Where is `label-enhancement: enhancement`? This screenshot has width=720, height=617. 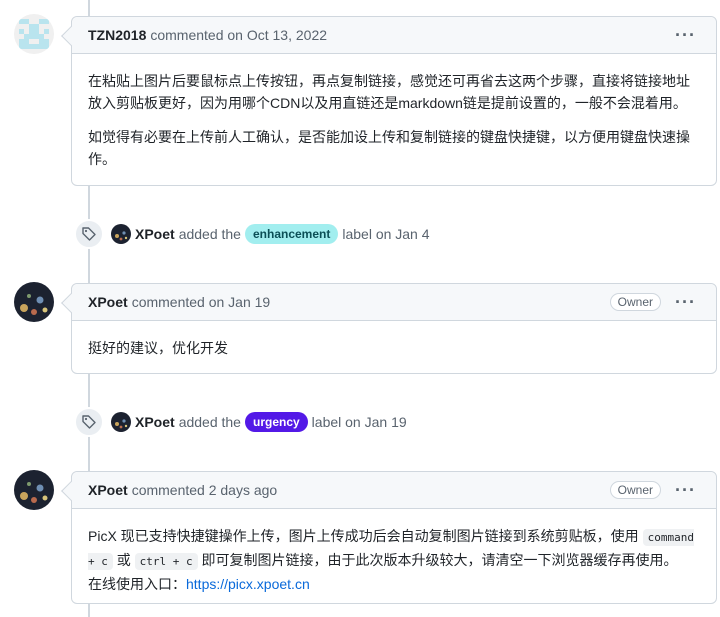 label-enhancement: enhancement is located at coordinates (291, 234).